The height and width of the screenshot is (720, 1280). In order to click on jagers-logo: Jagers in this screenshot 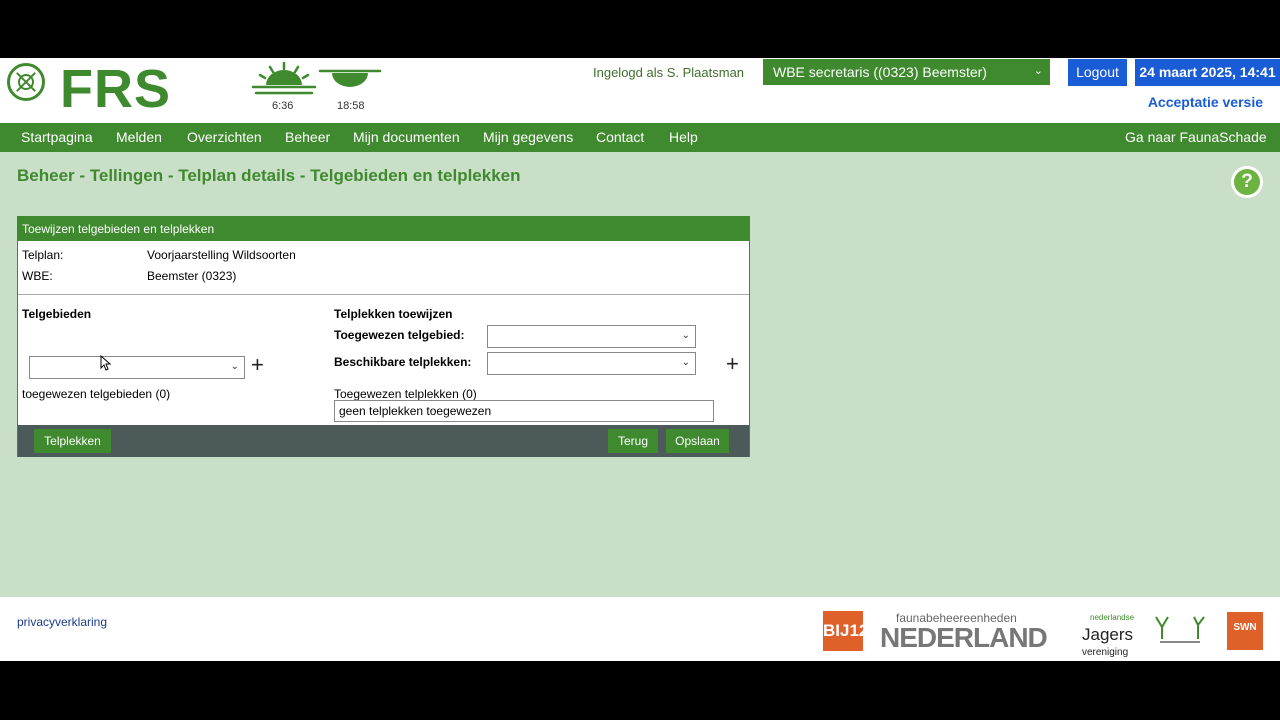, I will do `click(1108, 634)`.